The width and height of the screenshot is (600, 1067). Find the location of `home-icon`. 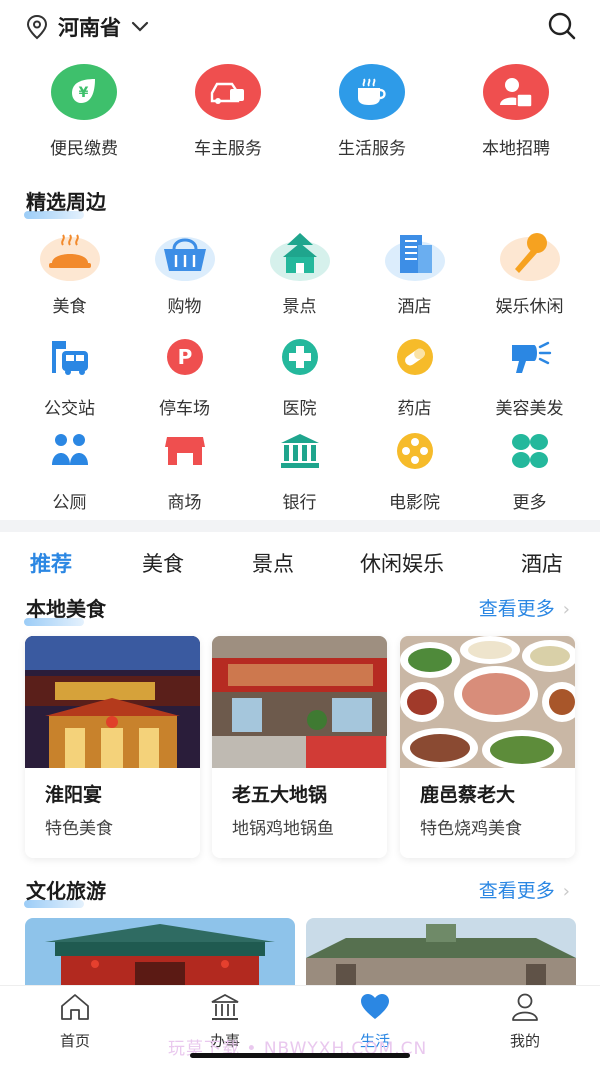

home-icon is located at coordinates (75, 1007).